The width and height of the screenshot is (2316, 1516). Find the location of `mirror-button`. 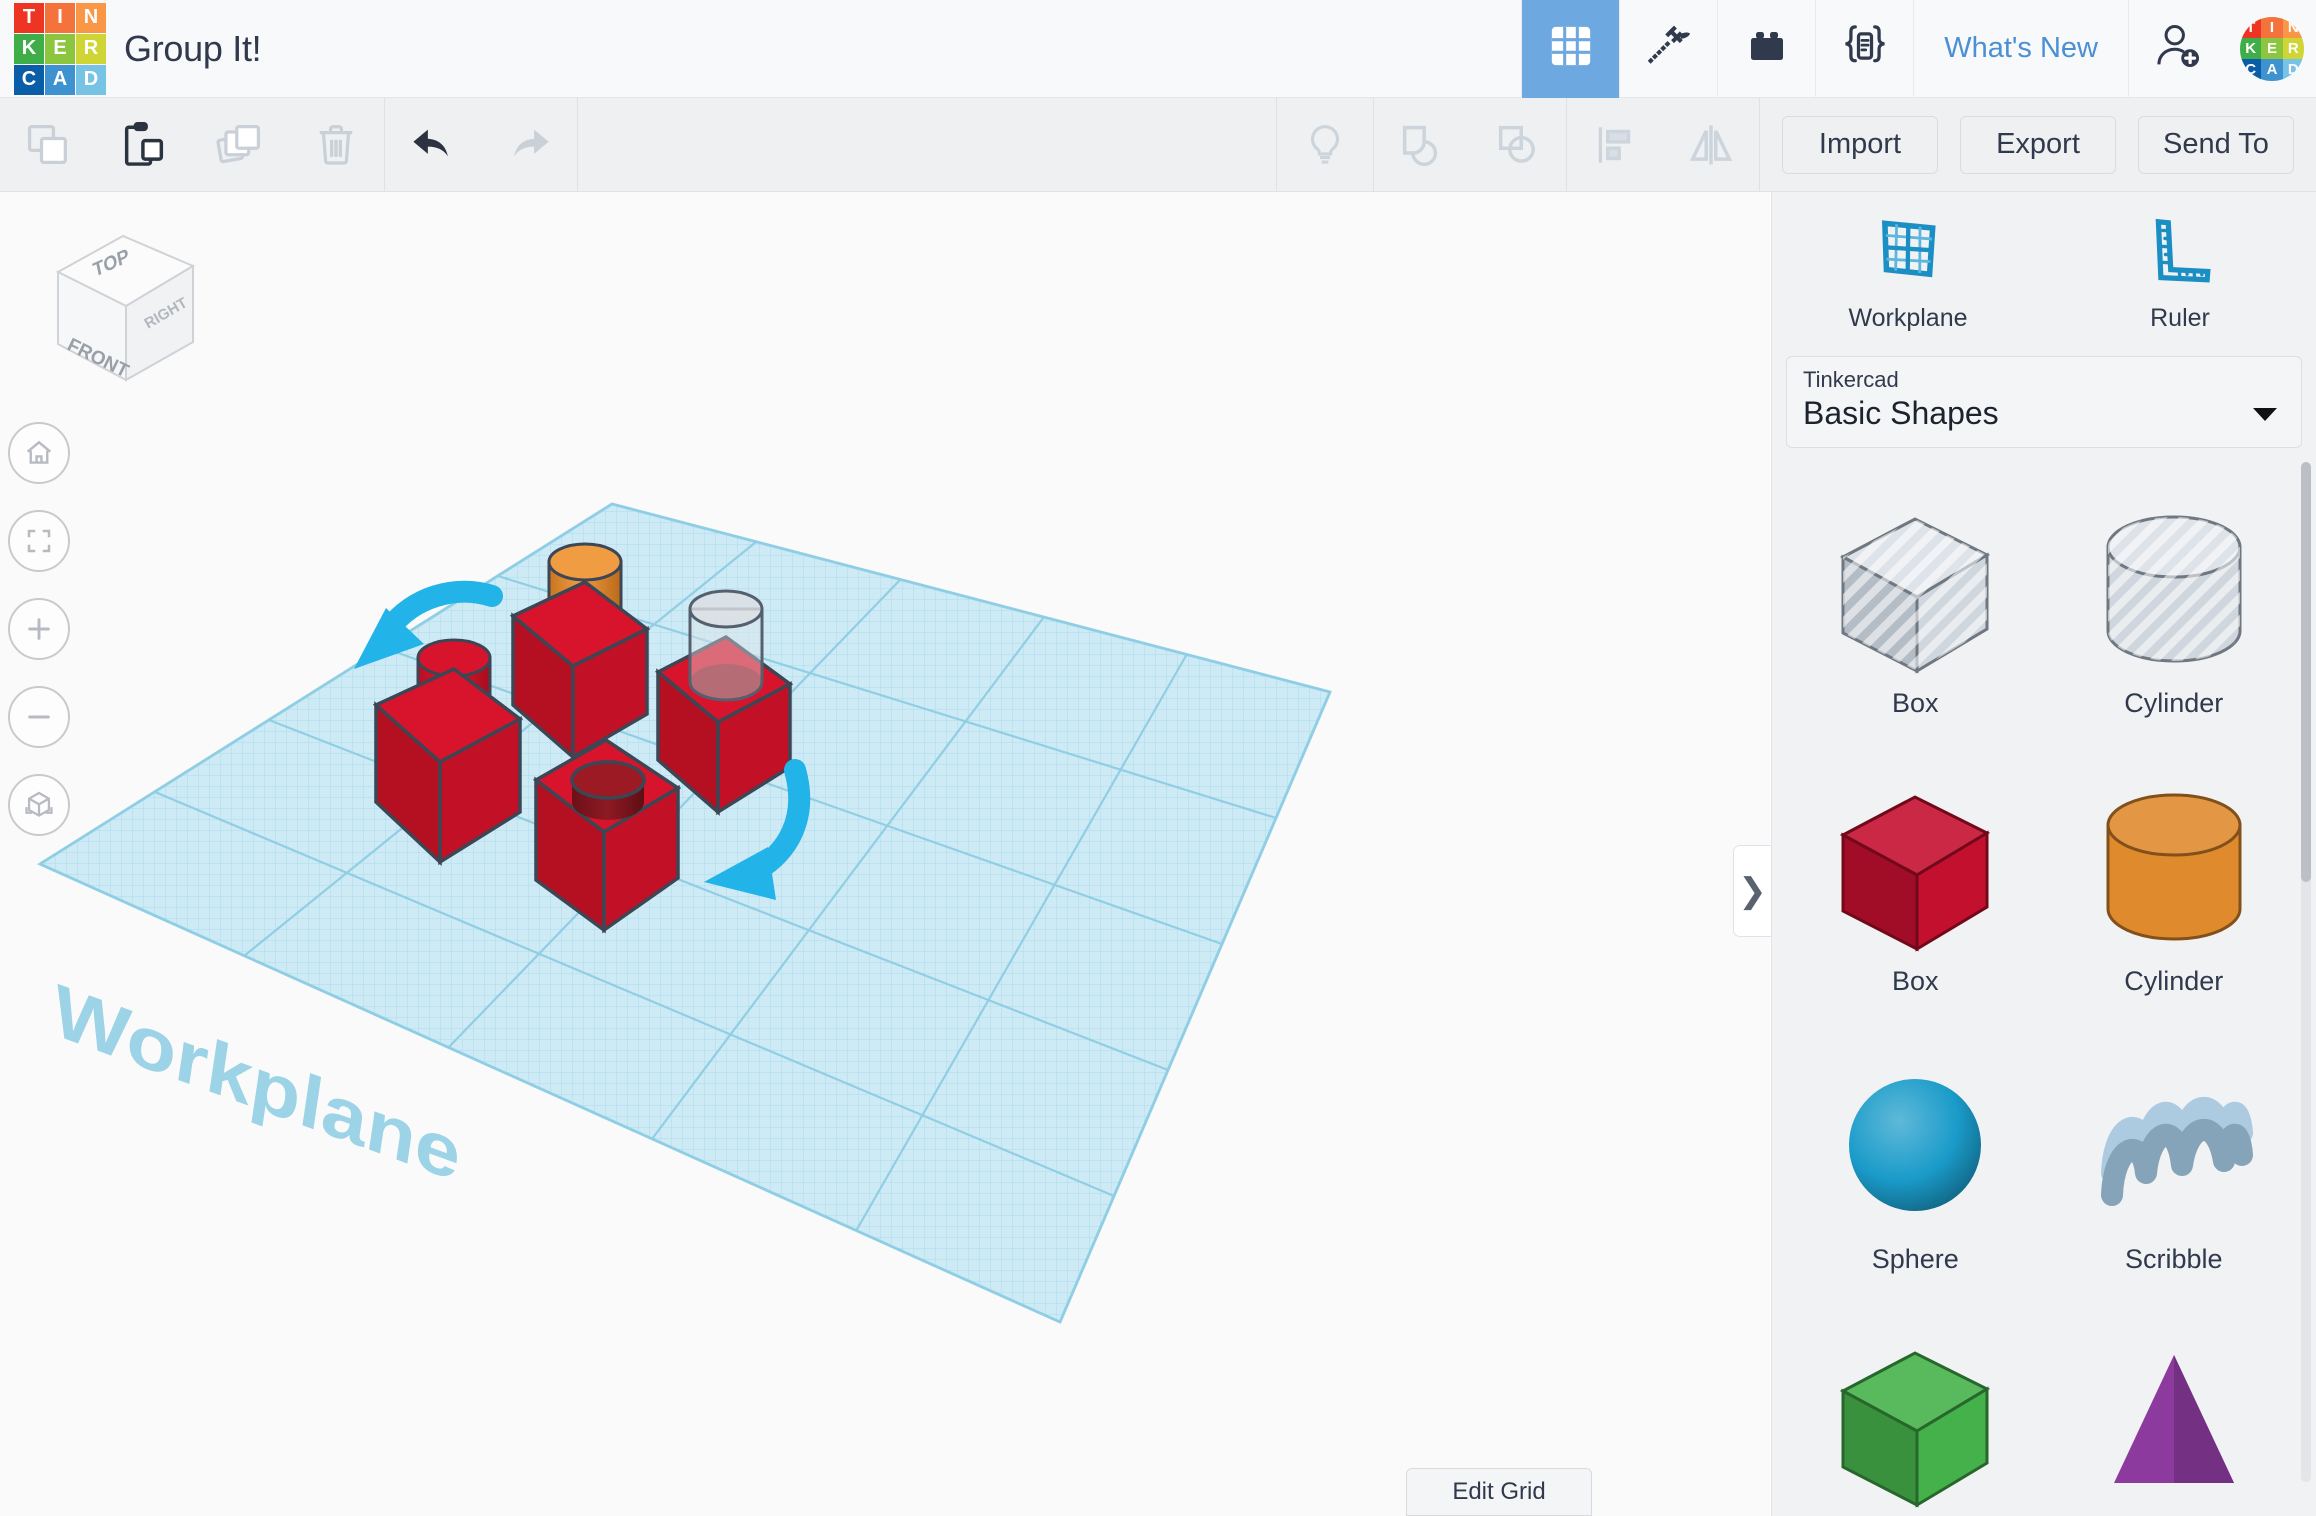

mirror-button is located at coordinates (1711, 145).